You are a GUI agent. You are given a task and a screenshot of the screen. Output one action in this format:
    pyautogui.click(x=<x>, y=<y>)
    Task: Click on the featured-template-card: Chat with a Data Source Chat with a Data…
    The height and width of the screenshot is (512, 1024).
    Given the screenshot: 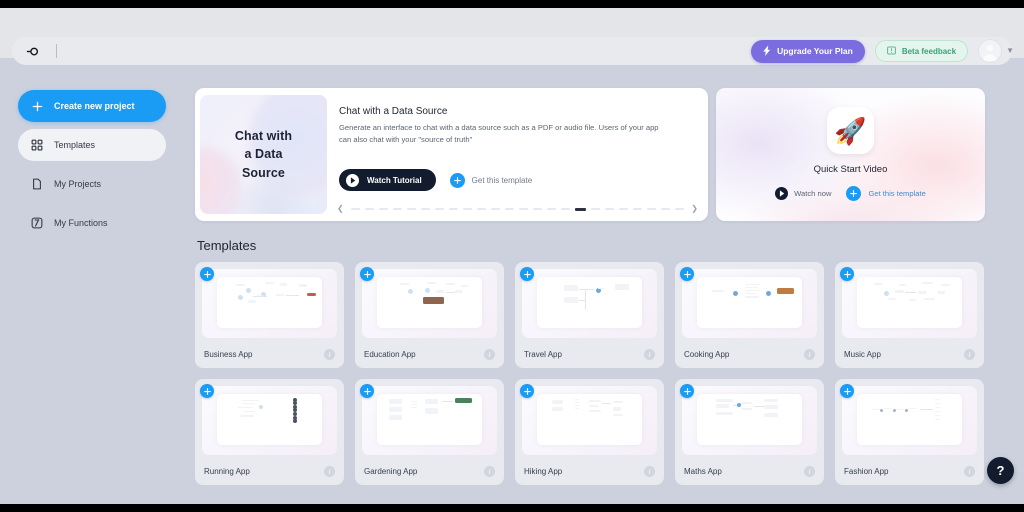 What is the action you would take?
    pyautogui.click(x=451, y=154)
    